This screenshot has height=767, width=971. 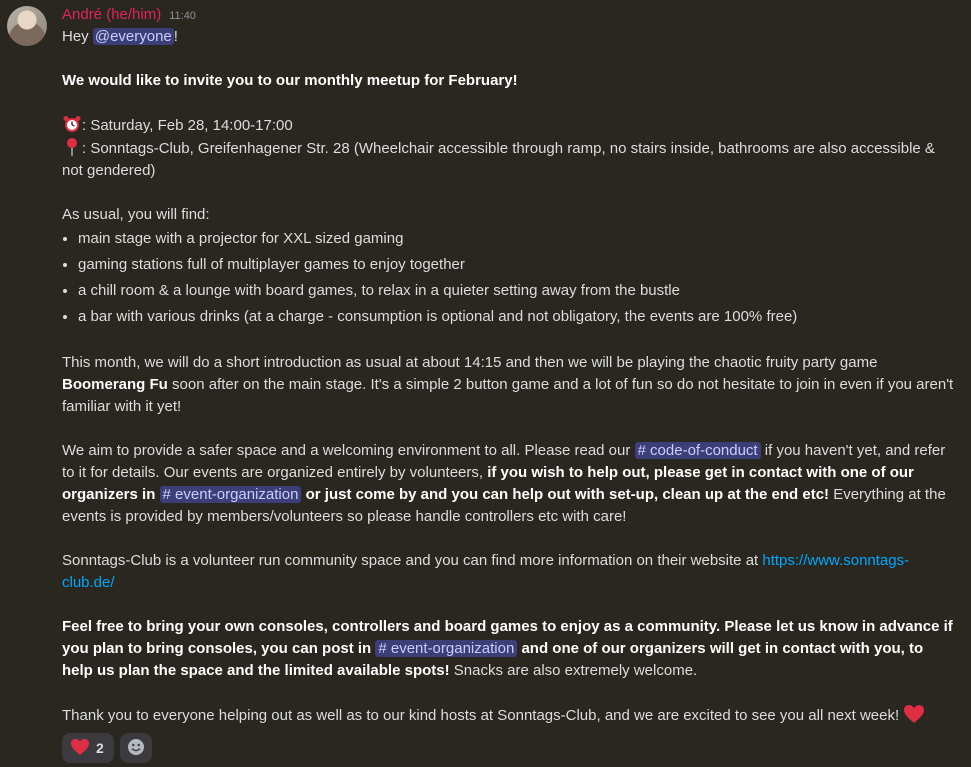 I want to click on game-name: Boomerang Fu, so click(x=115, y=384).